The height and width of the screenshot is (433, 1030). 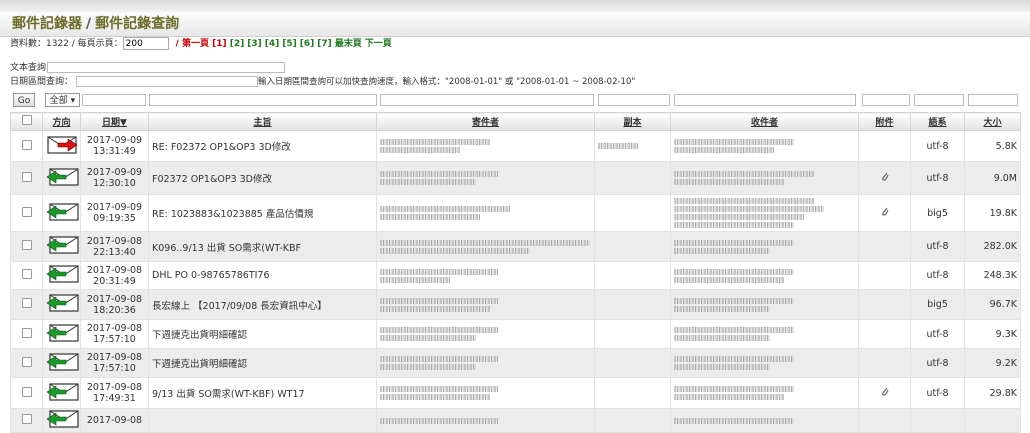 I want to click on pager-next-page: 下一頁, so click(x=378, y=44).